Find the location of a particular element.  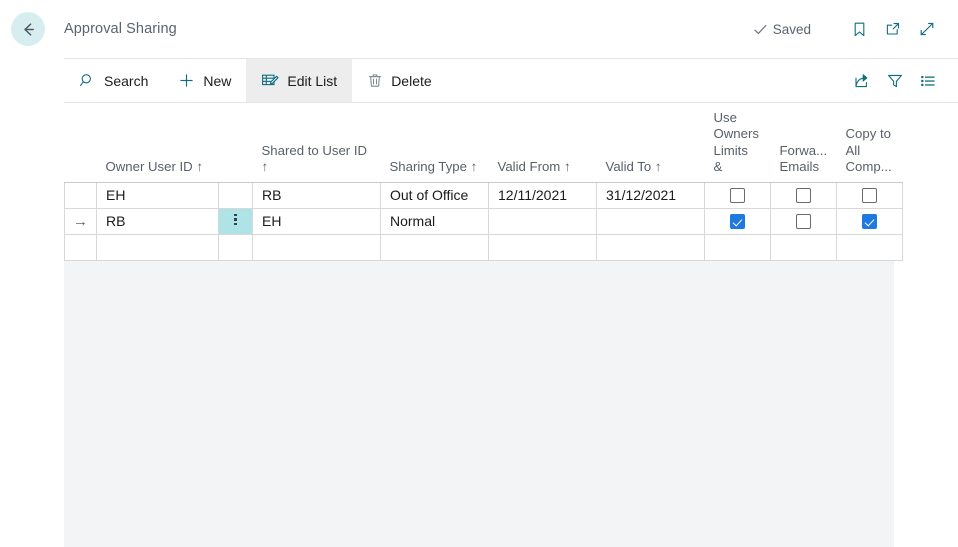

col-header-owner-user-id-label: Owner User ID ↑ is located at coordinates (154, 166).